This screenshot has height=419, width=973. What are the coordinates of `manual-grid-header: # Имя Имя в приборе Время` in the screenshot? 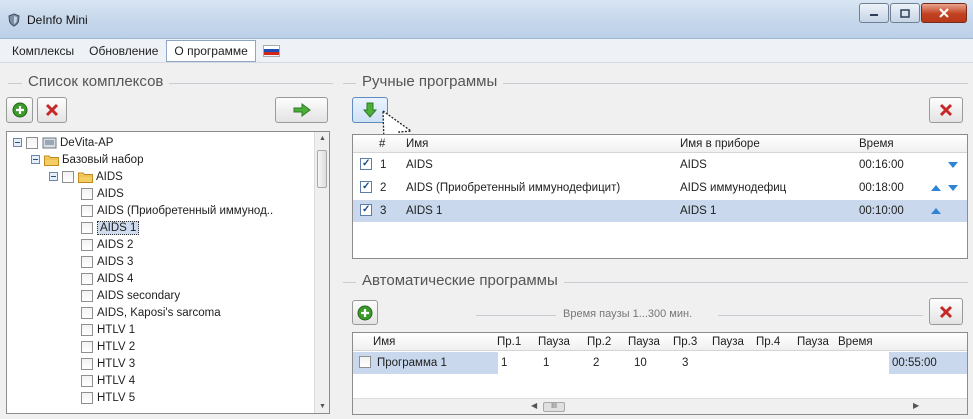 It's located at (660, 144).